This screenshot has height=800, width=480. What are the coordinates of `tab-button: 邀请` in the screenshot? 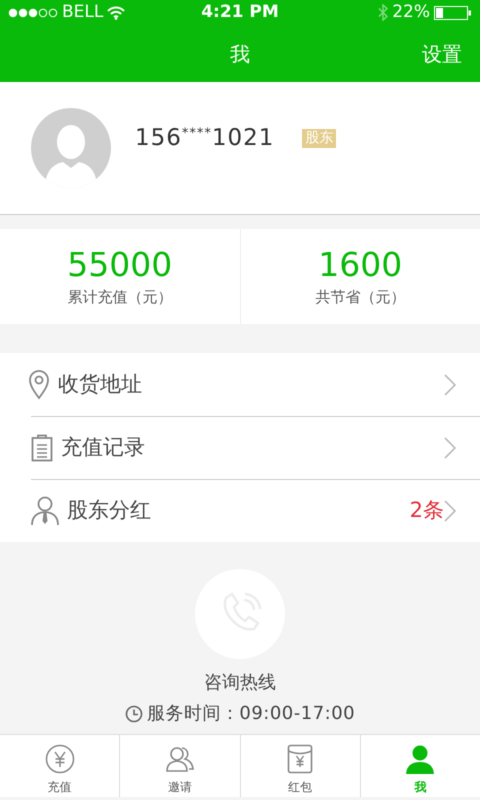 It's located at (179, 766).